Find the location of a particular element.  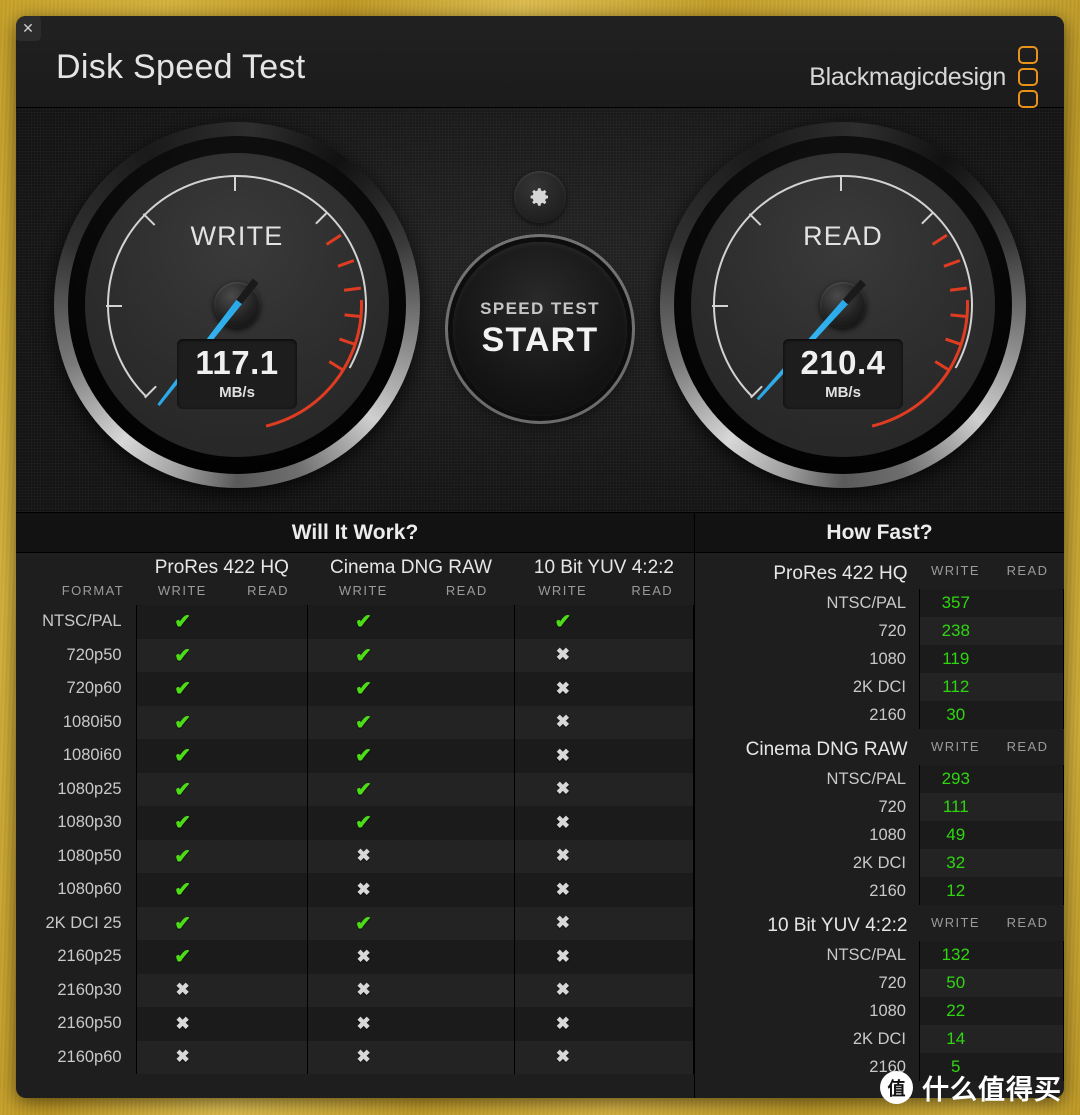

table-row: 2K DCI 25 ✔ ✔ ✖ is located at coordinates (355, 923).